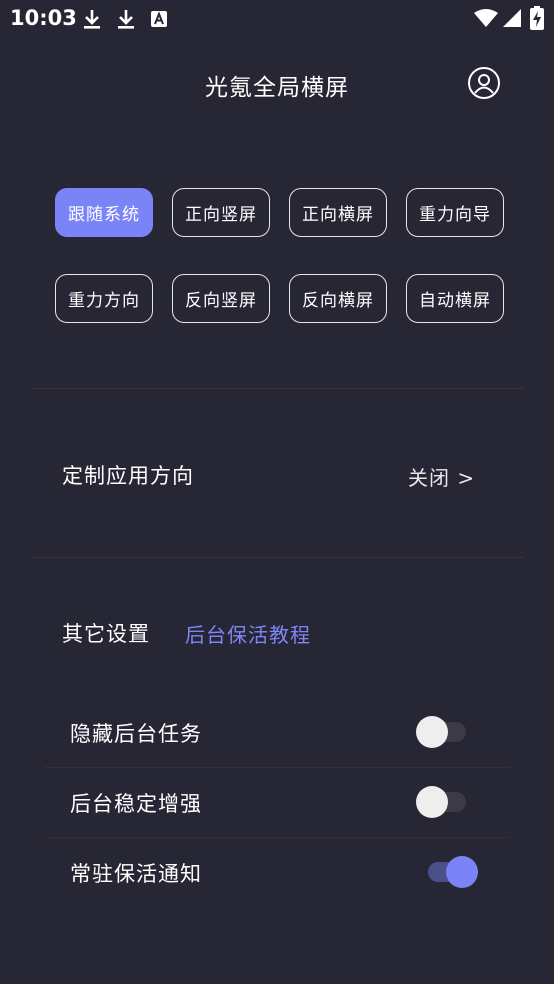  What do you see at coordinates (455, 215) in the screenshot?
I see `orientation-button-label: 重力向导` at bounding box center [455, 215].